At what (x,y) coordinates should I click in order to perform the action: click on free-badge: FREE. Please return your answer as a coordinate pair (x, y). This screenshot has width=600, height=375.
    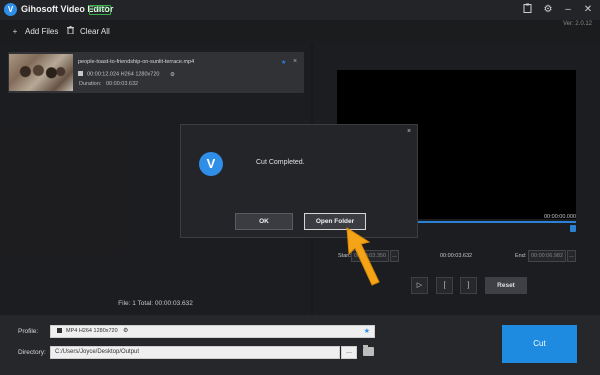
    Looking at the image, I should click on (100, 10).